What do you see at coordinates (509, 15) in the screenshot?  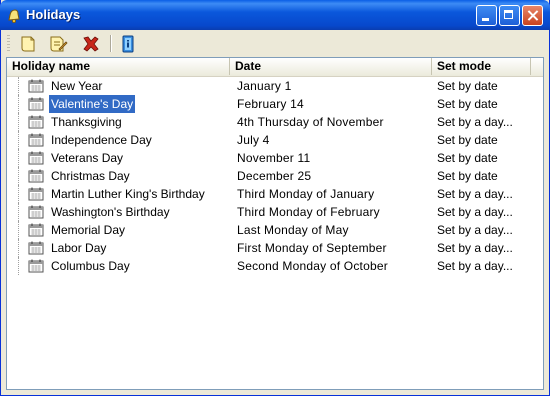 I see `maximize-button` at bounding box center [509, 15].